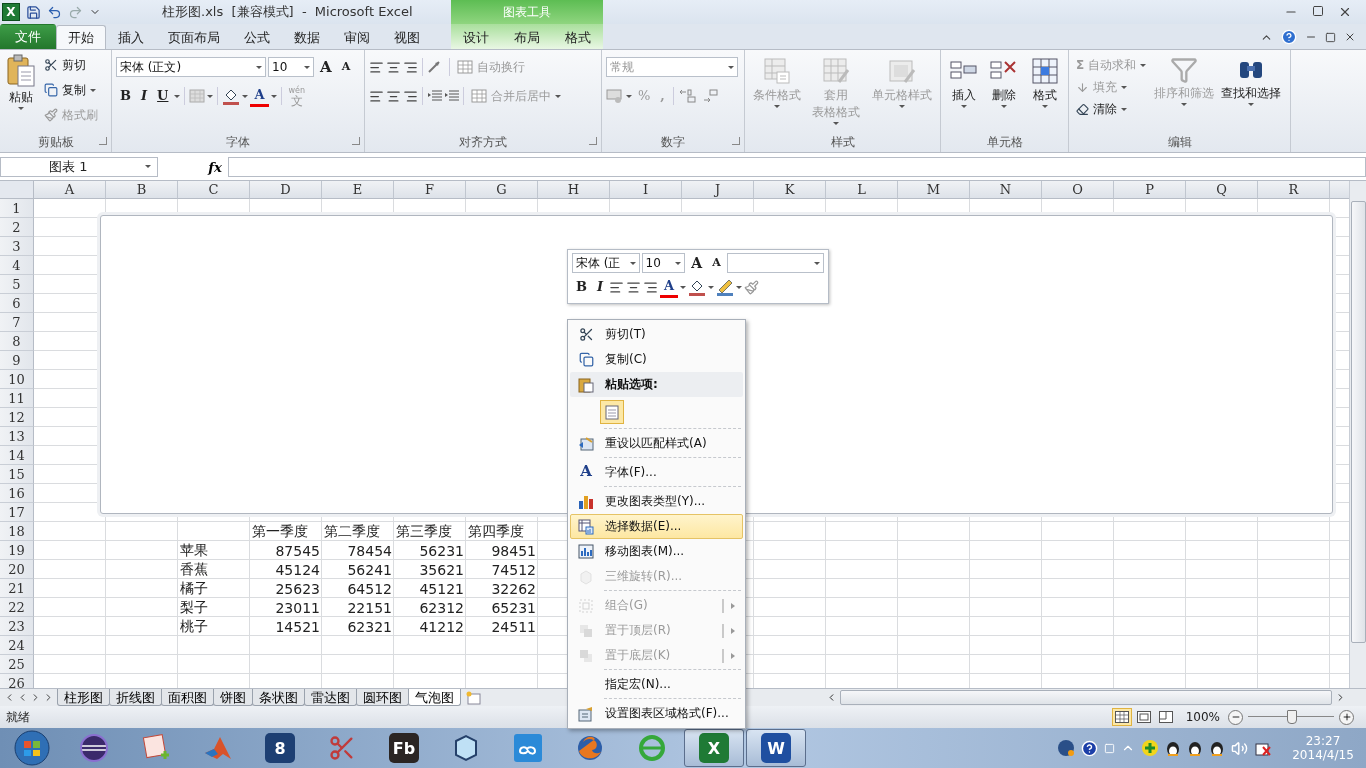  Describe the element at coordinates (934, 190) in the screenshot. I see `column-header: M` at that location.